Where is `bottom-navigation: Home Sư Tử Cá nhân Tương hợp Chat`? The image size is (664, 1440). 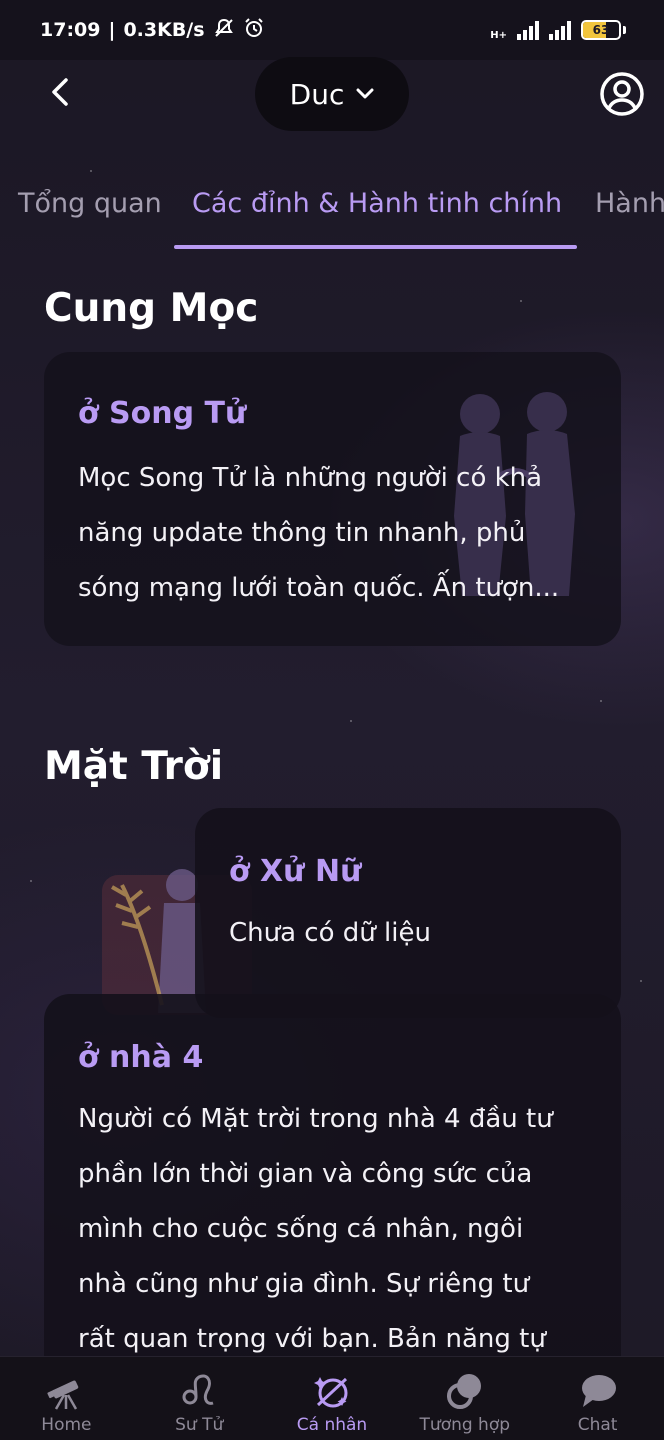
bottom-navigation: Home Sư Tử Cá nhân Tương hợp Chat is located at coordinates (332, 1398).